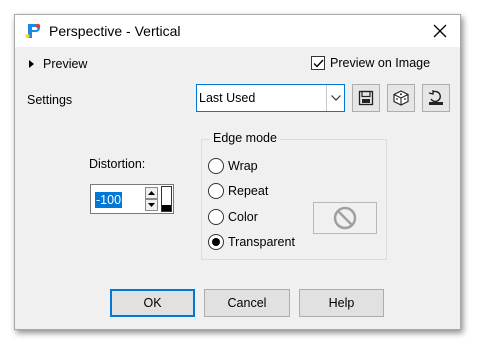 This screenshot has height=345, width=477. What do you see at coordinates (243, 166) in the screenshot?
I see `radio-label: Wrap` at bounding box center [243, 166].